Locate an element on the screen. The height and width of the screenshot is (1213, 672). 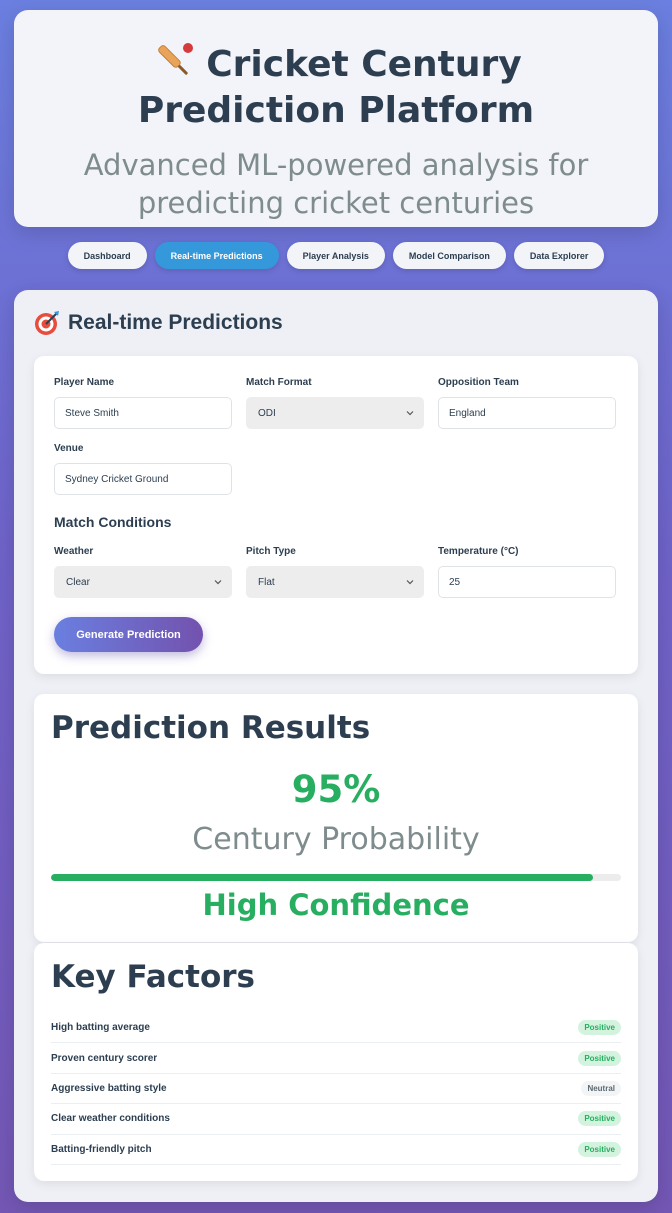
weather-label: Weather is located at coordinates (74, 551).